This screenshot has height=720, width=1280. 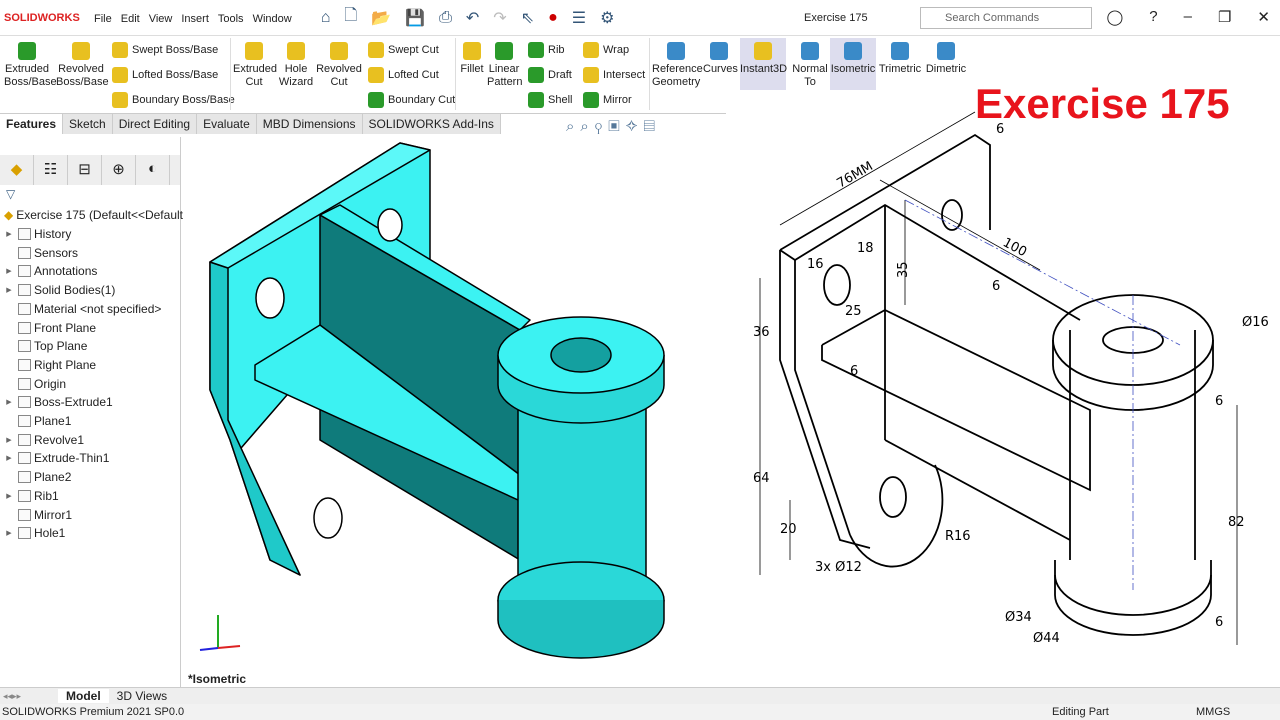 I want to click on heads-up-view-toolbar: ⌕⌕⚲▣✧▤, so click(x=613, y=126).